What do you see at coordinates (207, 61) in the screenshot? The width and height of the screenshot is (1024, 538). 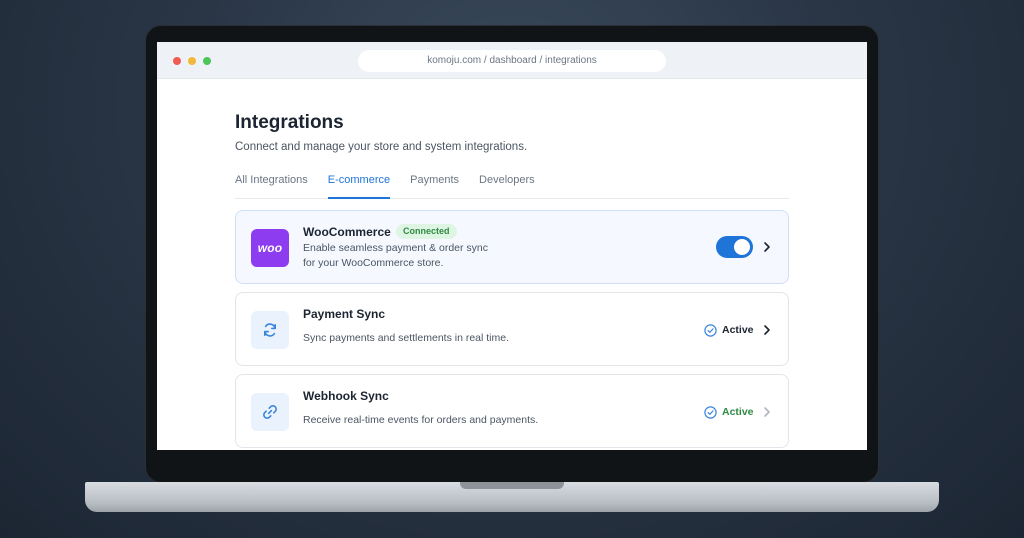 I see `maximize-window-dot` at bounding box center [207, 61].